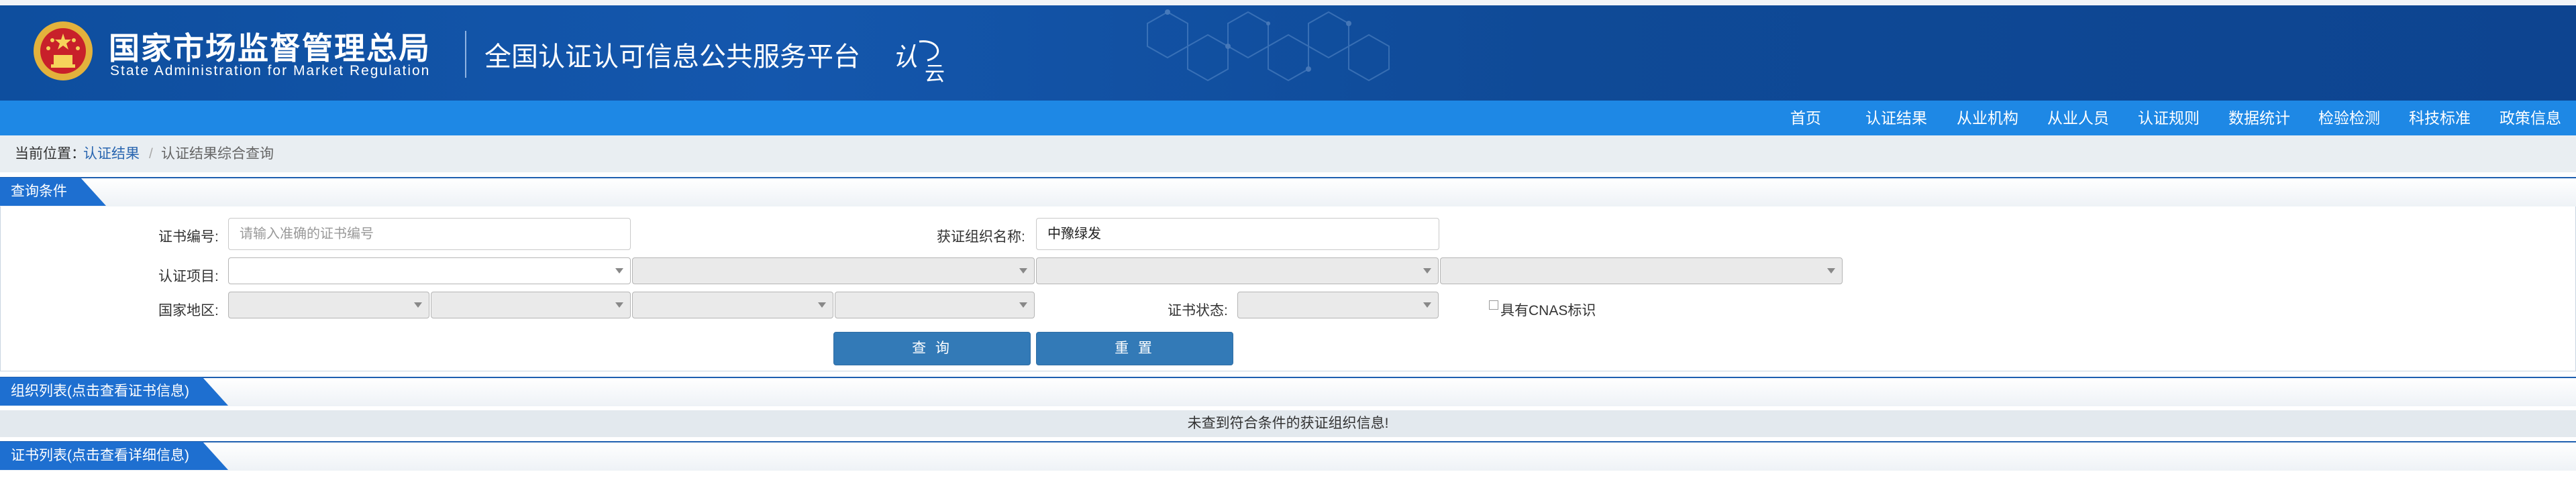 The height and width of the screenshot is (478, 2576). What do you see at coordinates (217, 154) in the screenshot?
I see `breadcrumb-current: 认证结果综合查询` at bounding box center [217, 154].